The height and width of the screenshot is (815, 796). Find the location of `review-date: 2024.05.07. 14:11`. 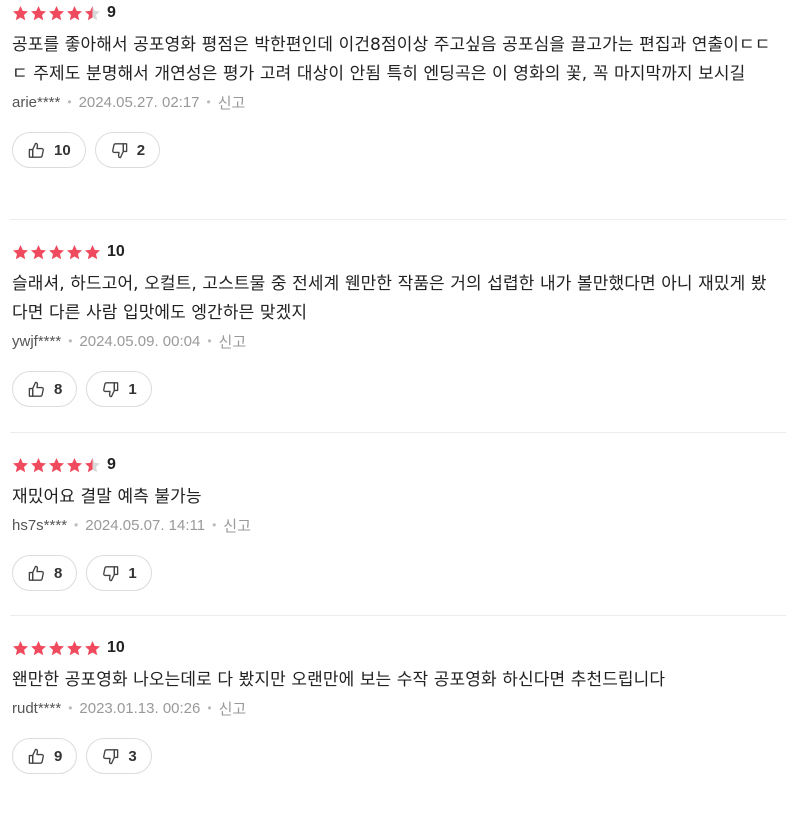

review-date: 2024.05.07. 14:11 is located at coordinates (145, 525).